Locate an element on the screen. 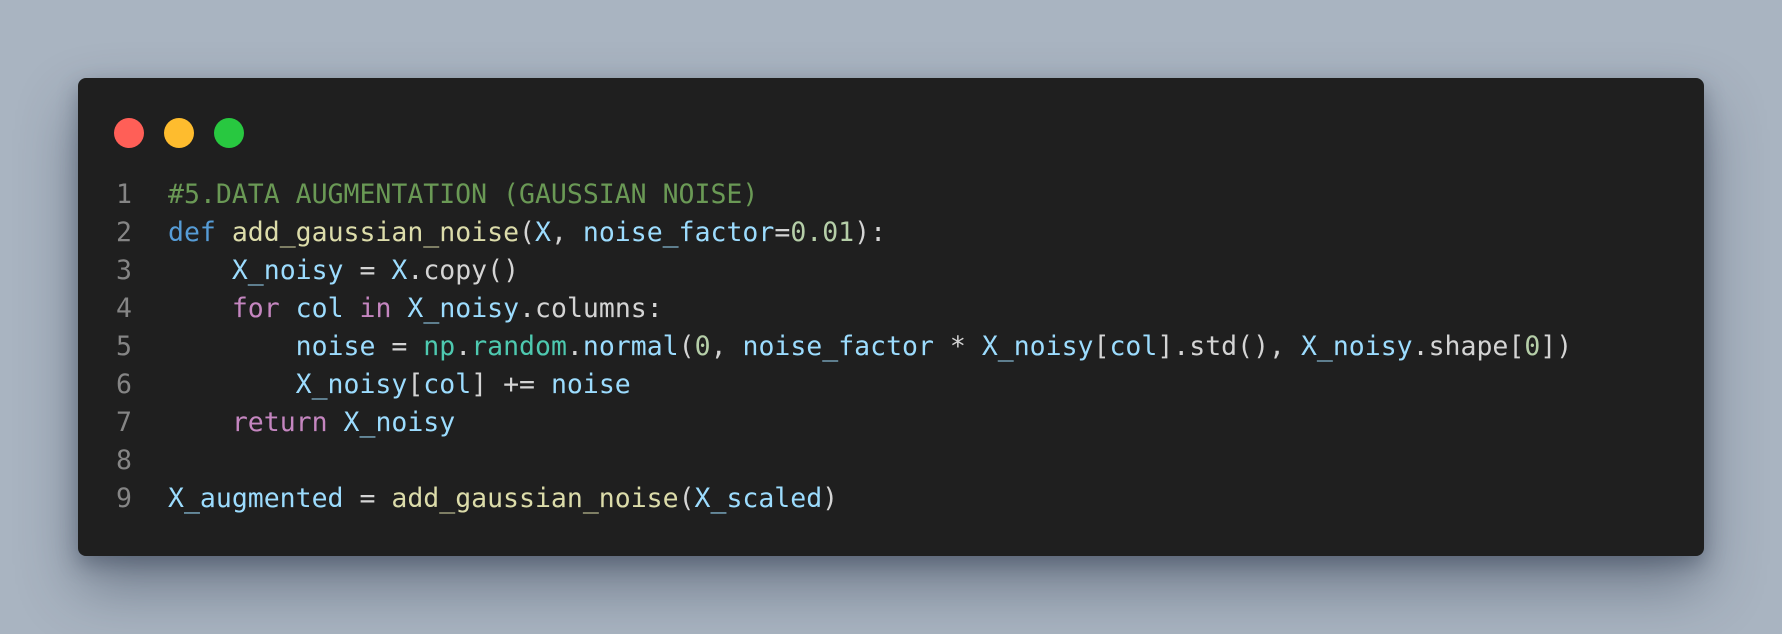 The width and height of the screenshot is (1782, 634). code-line: 7 return X_noisy is located at coordinates (891, 423).